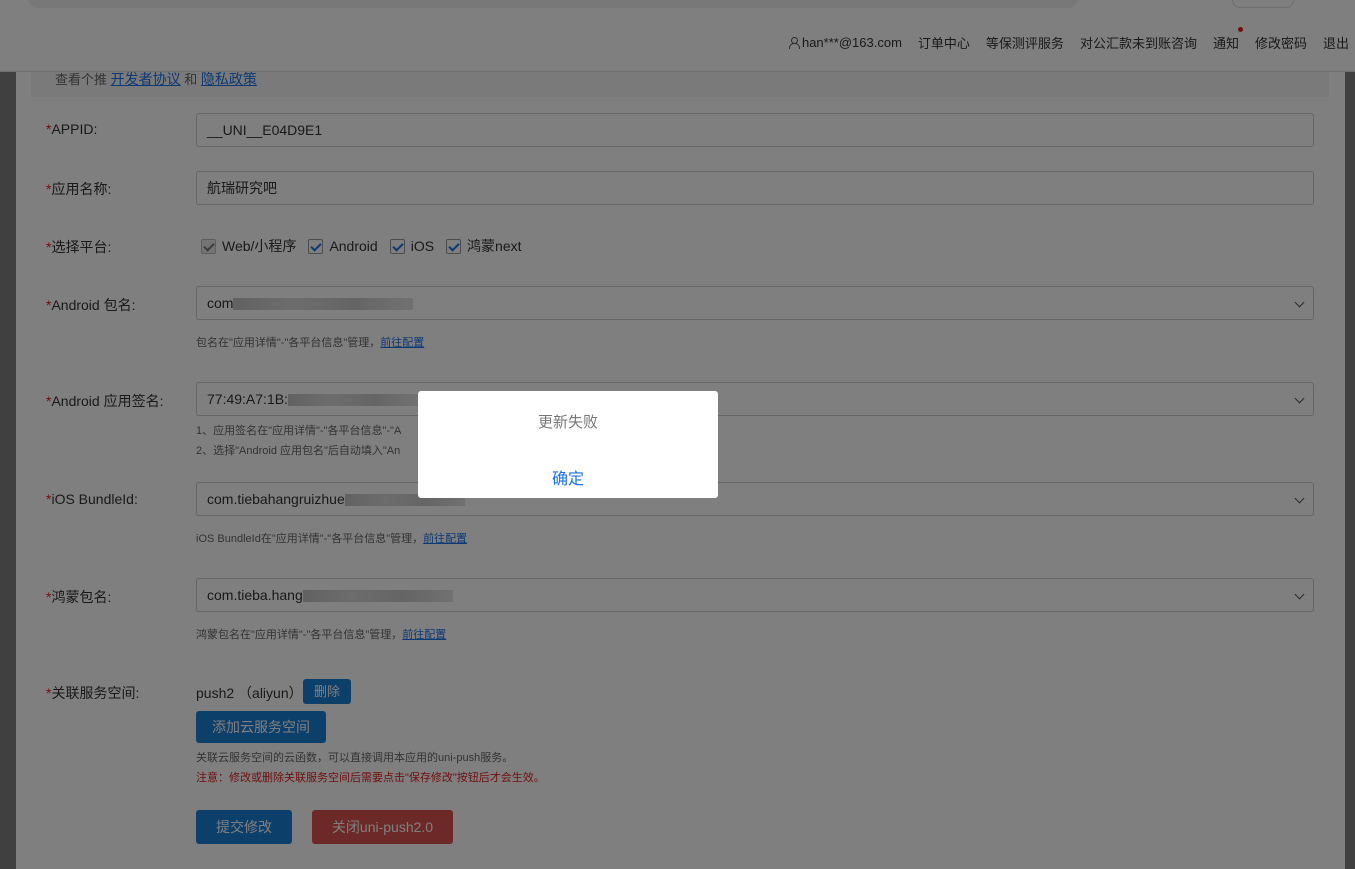  Describe the element at coordinates (567, 422) in the screenshot. I see `dialog-message: 更新失败` at that location.